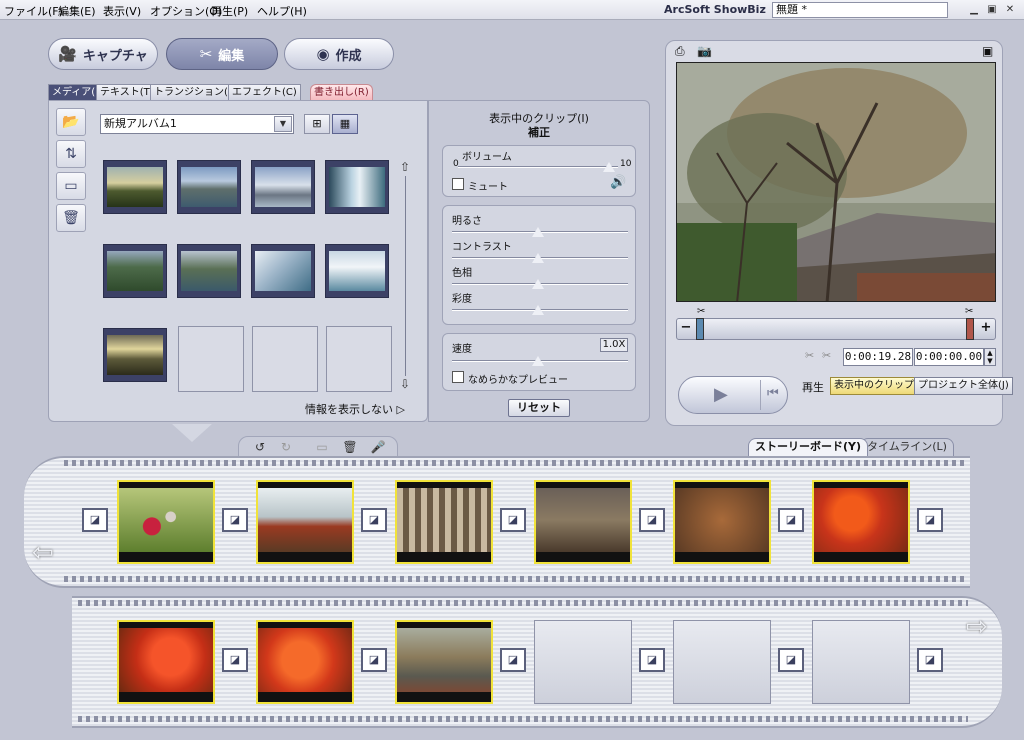  What do you see at coordinates (704, 51) in the screenshot?
I see `snapshot-camera-icon: 📷` at bounding box center [704, 51].